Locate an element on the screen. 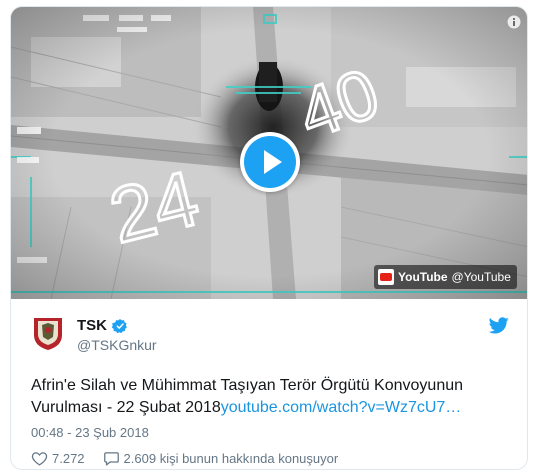 This screenshot has width=533, height=472. provider-handle: @YouTube is located at coordinates (481, 277).